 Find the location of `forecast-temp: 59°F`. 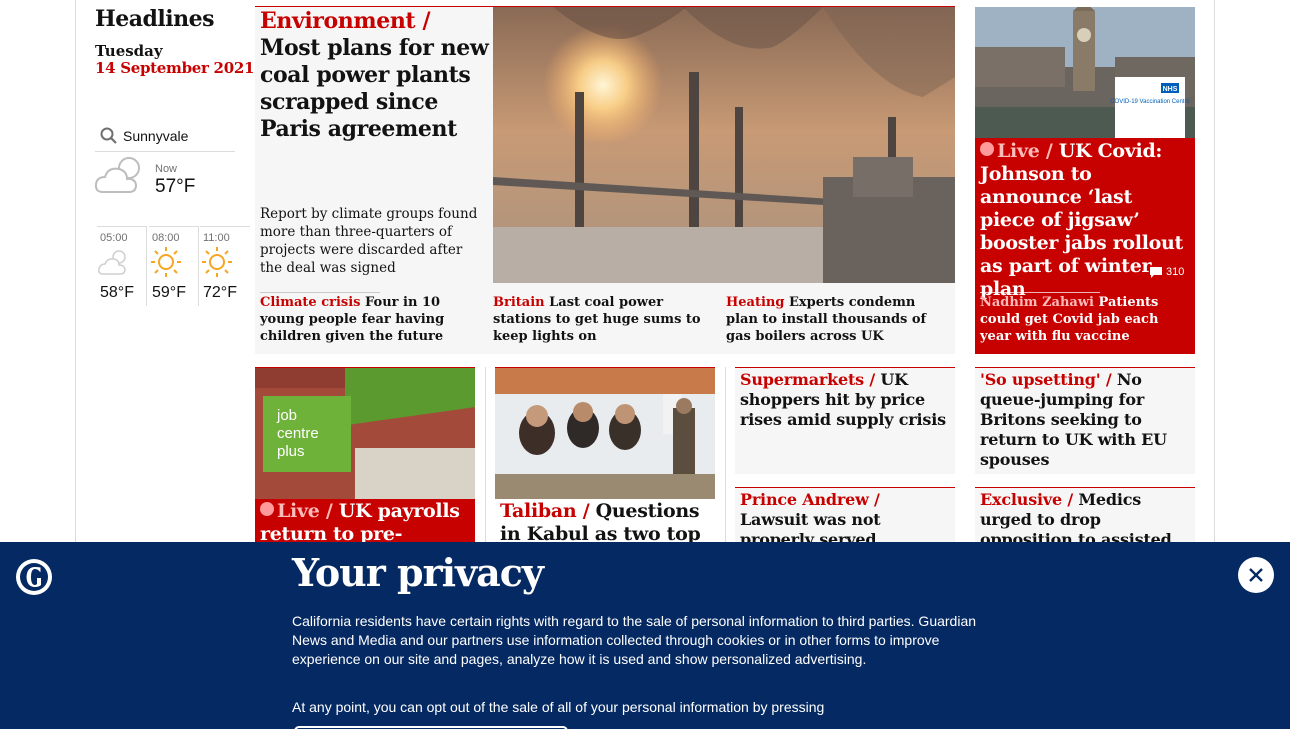

forecast-temp: 59°F is located at coordinates (169, 292).